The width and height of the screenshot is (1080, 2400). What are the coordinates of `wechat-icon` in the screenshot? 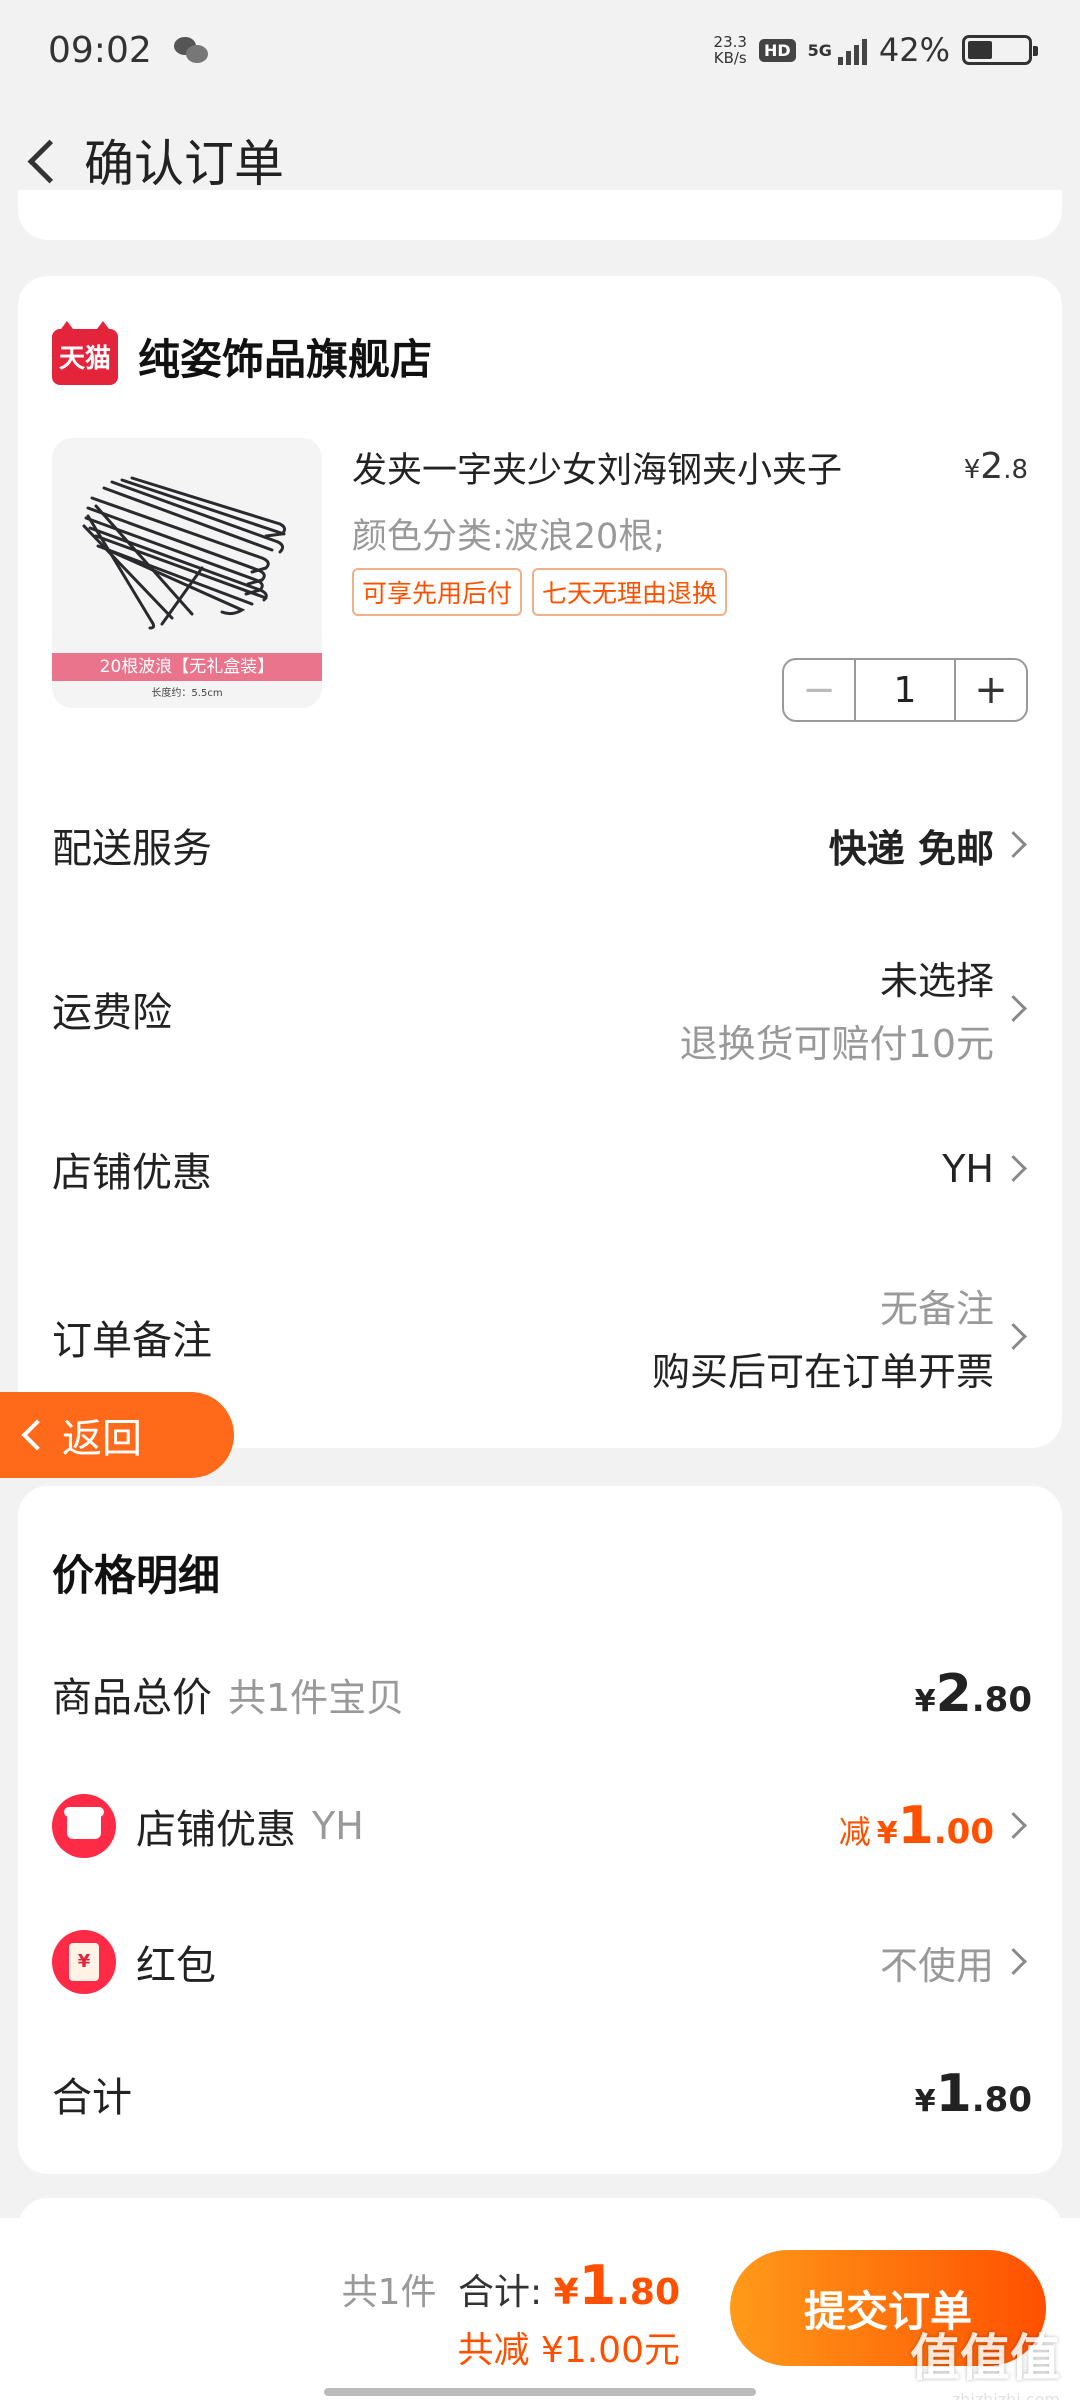 It's located at (191, 50).